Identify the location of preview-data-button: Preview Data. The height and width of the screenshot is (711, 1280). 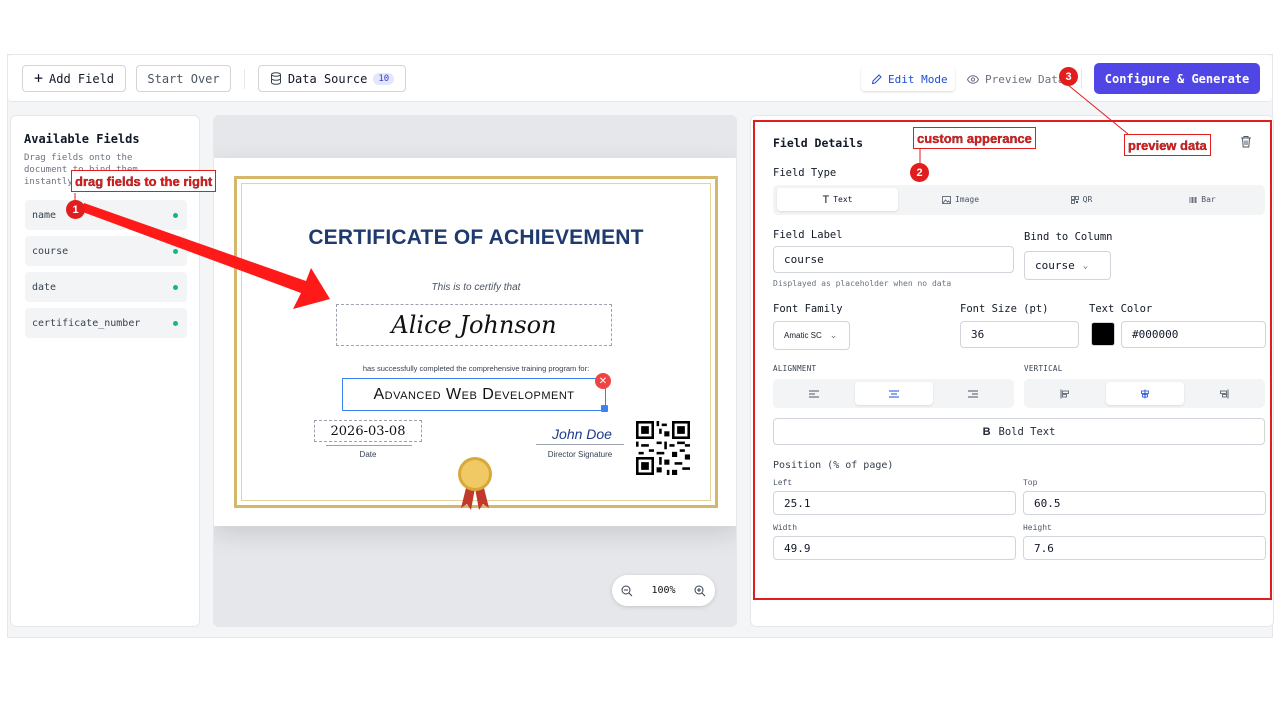
(1015, 79).